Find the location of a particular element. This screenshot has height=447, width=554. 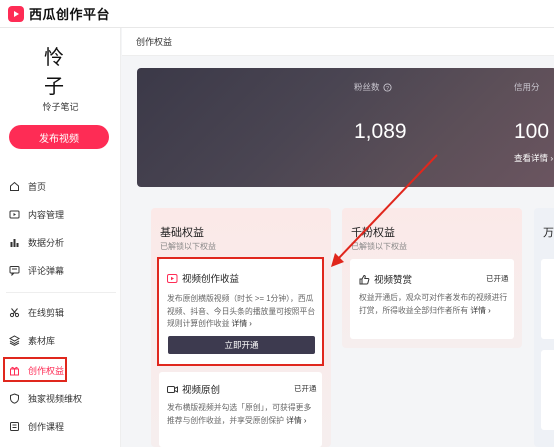

app-title: 西瓜创作平台 is located at coordinates (69, 13).